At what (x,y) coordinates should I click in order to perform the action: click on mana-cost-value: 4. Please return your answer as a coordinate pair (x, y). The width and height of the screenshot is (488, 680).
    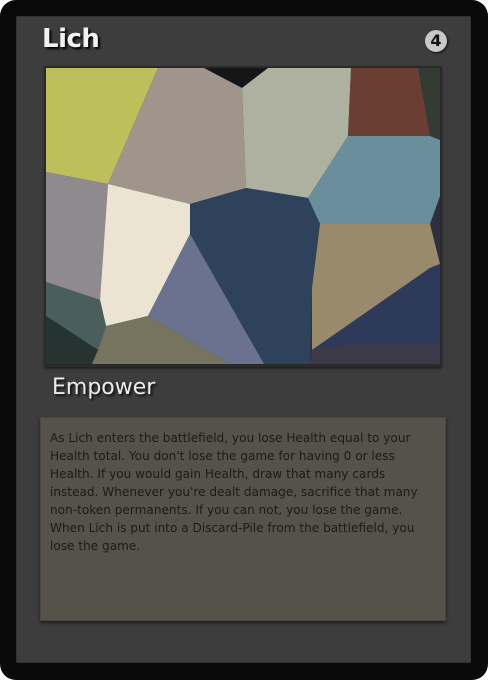
    Looking at the image, I should click on (436, 40).